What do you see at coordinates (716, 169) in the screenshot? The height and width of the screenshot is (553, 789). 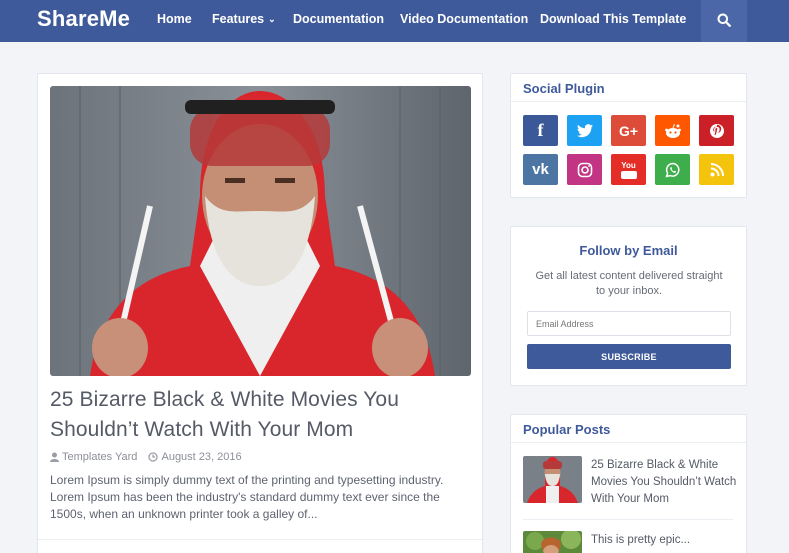 I see `rss-icon` at bounding box center [716, 169].